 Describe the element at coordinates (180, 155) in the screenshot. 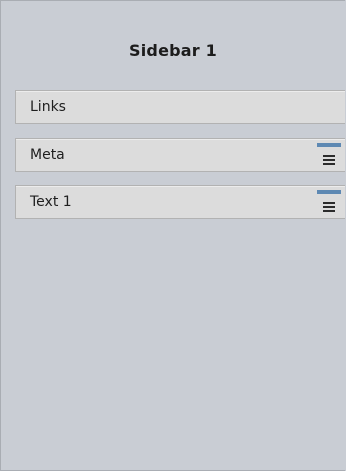

I see `widget-meta: Meta` at that location.